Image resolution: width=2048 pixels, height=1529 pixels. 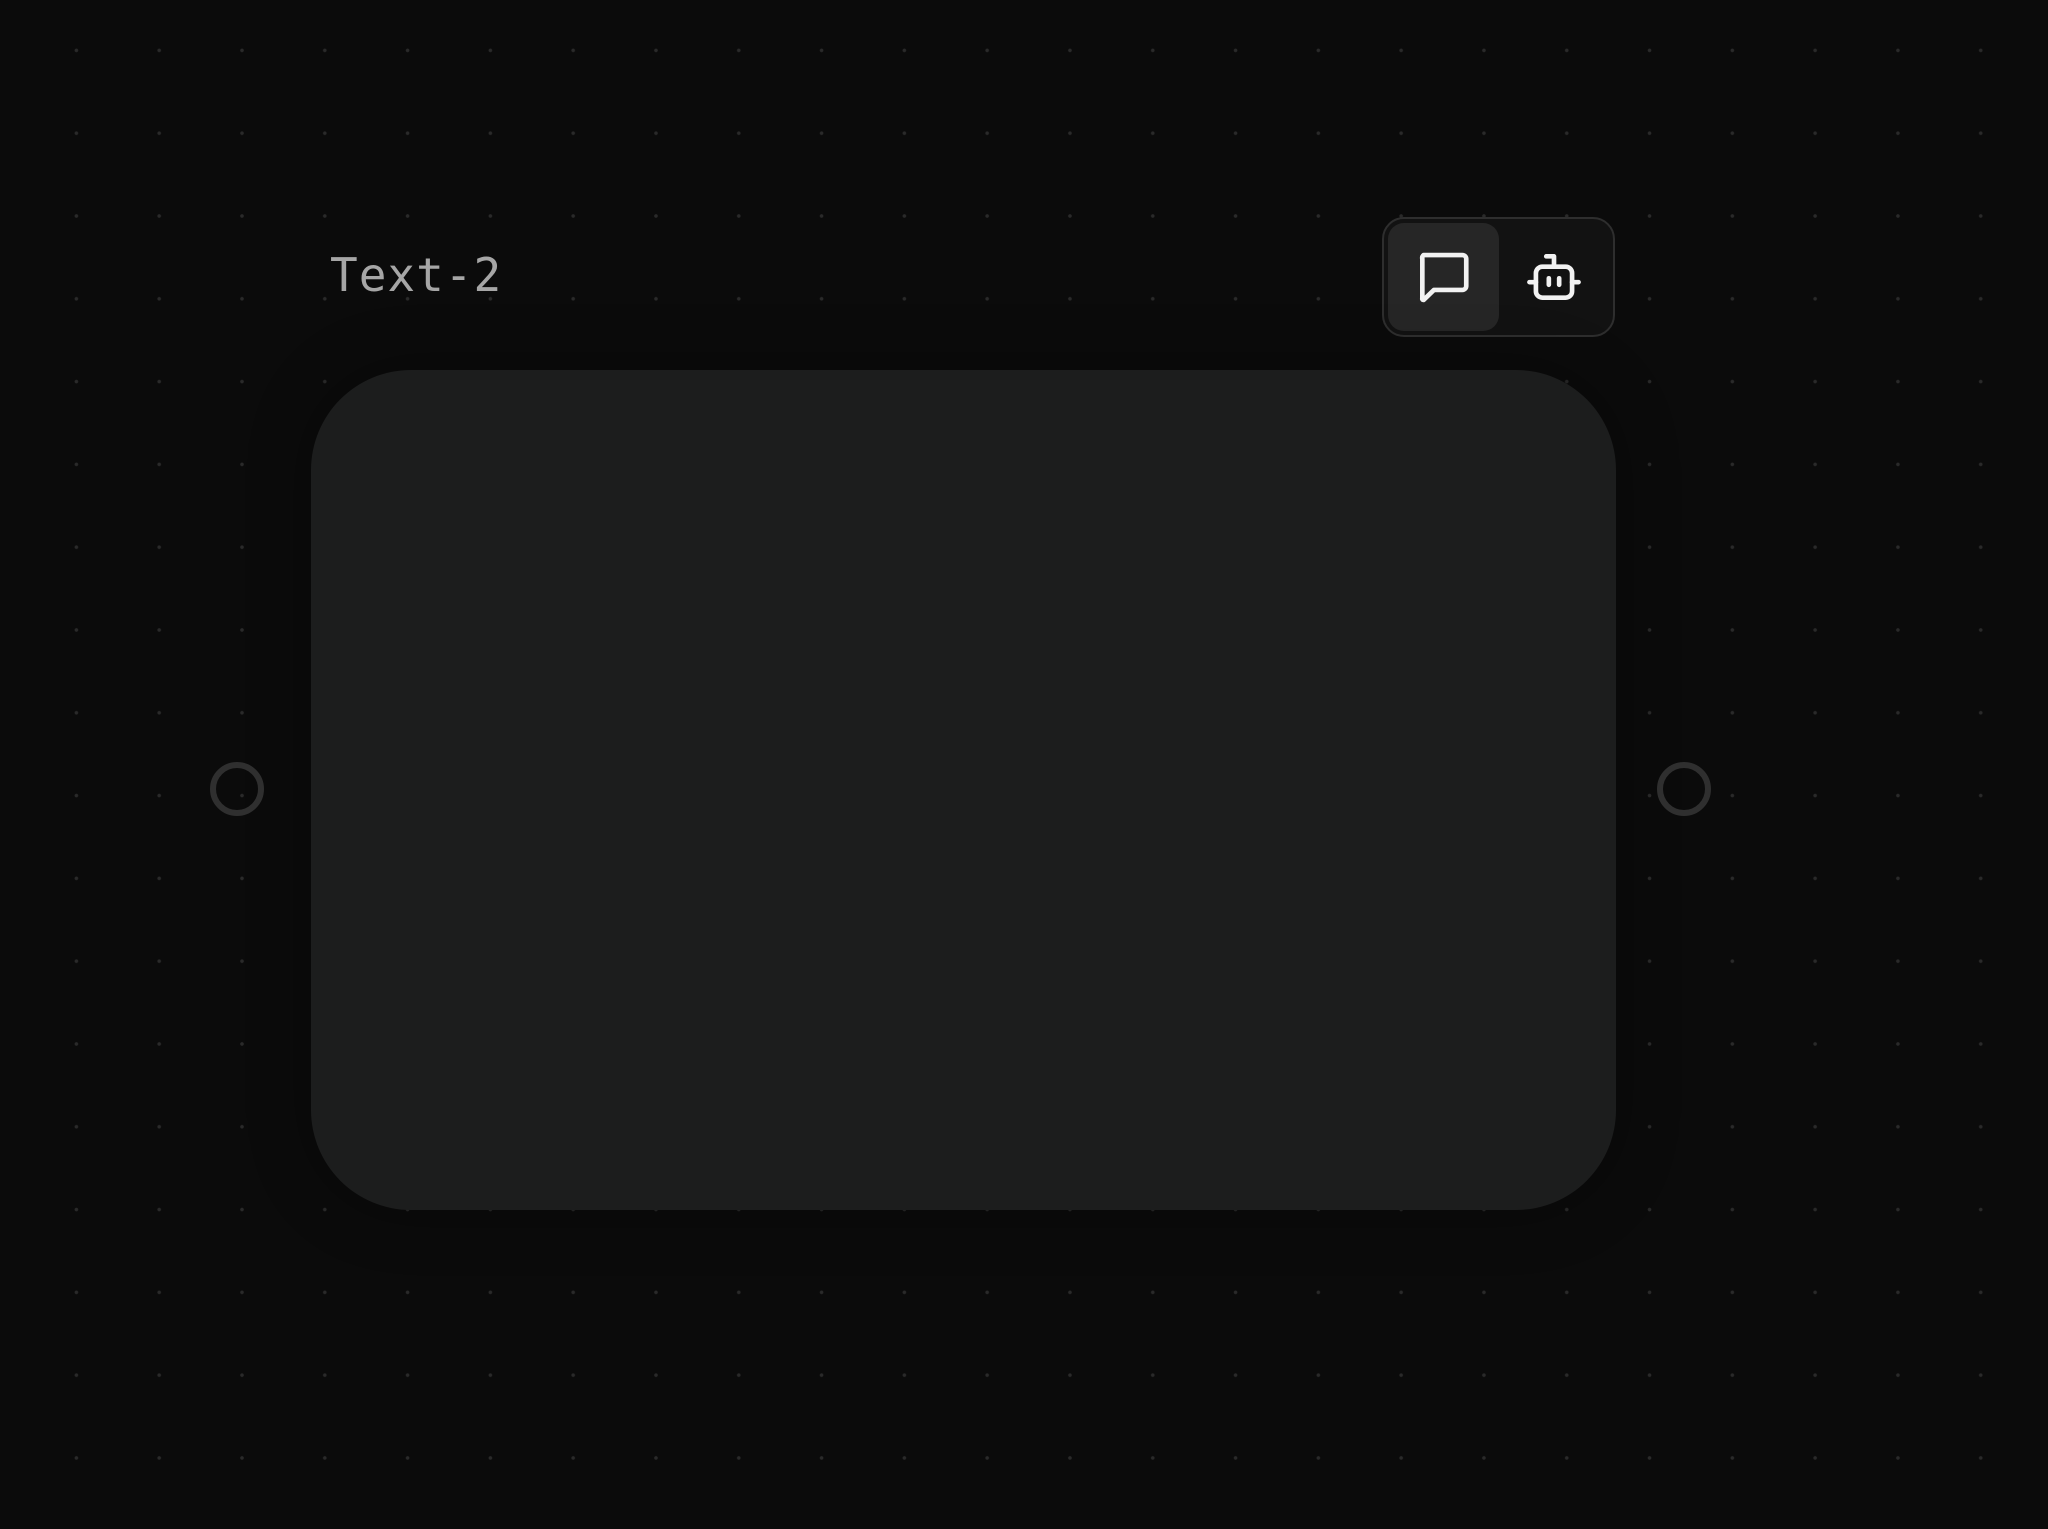 I want to click on robot-icon, so click(x=1553, y=277).